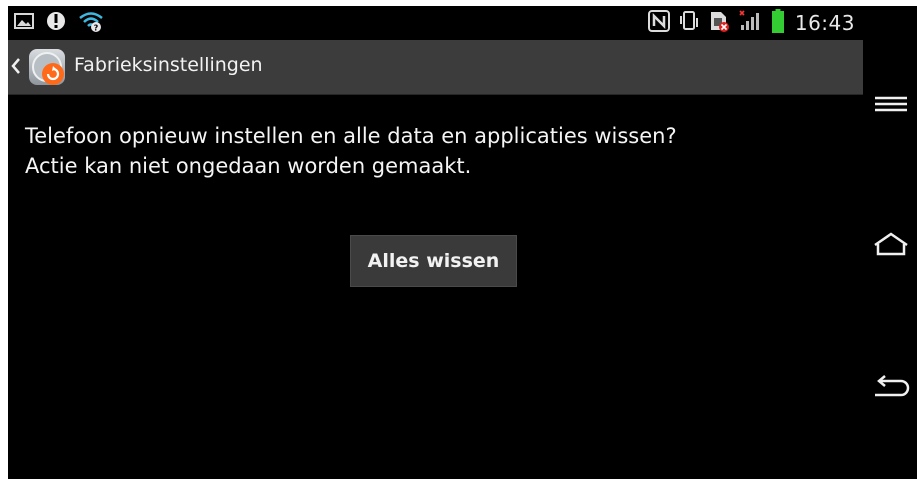 The width and height of the screenshot is (917, 479). I want to click on vibrate-icon, so click(689, 23).